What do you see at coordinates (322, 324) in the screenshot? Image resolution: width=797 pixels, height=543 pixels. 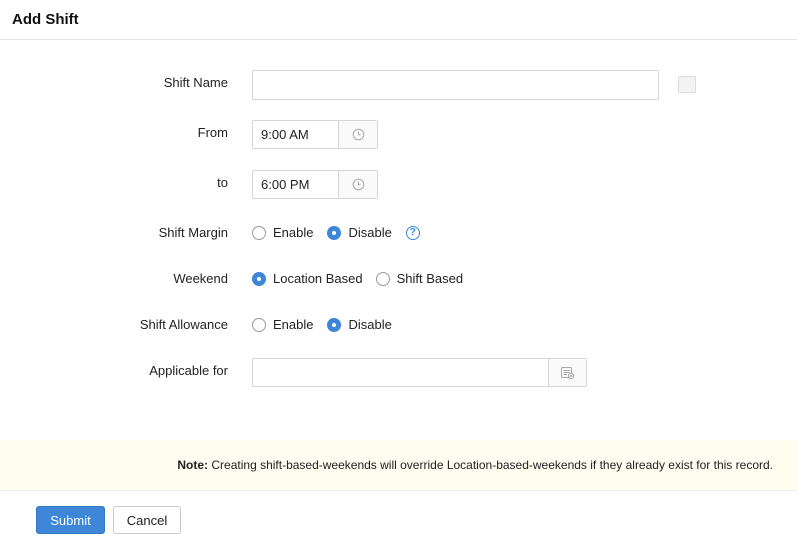 I see `shift-allowance-radio-group: Enable Disable` at bounding box center [322, 324].